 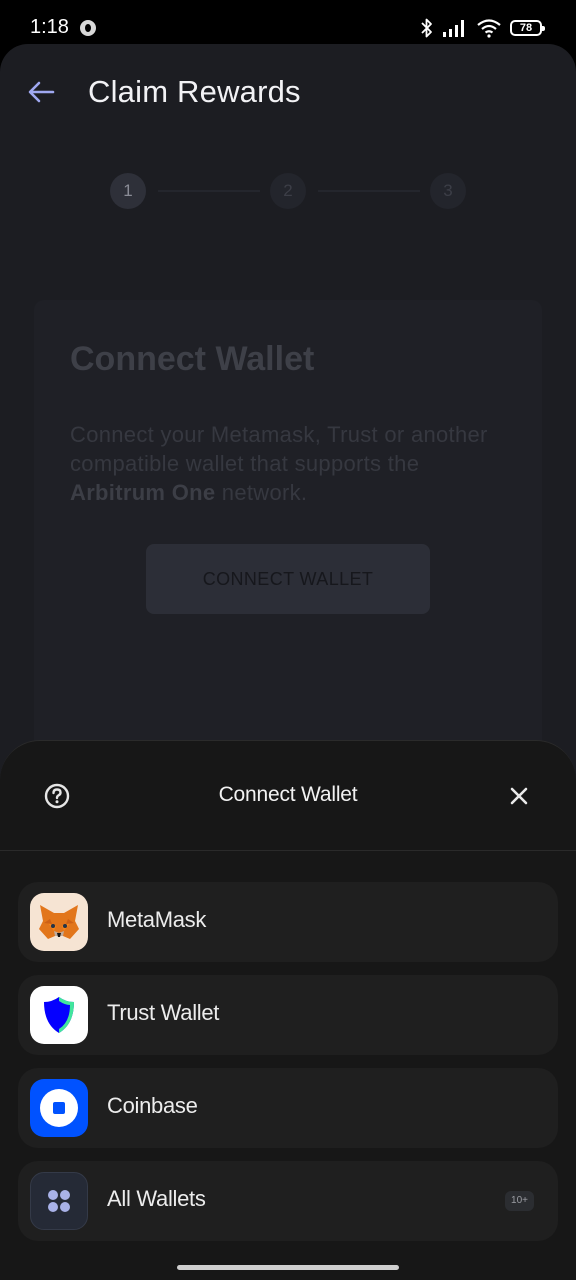 I want to click on wallet-label: Coinbase, so click(x=152, y=1105).